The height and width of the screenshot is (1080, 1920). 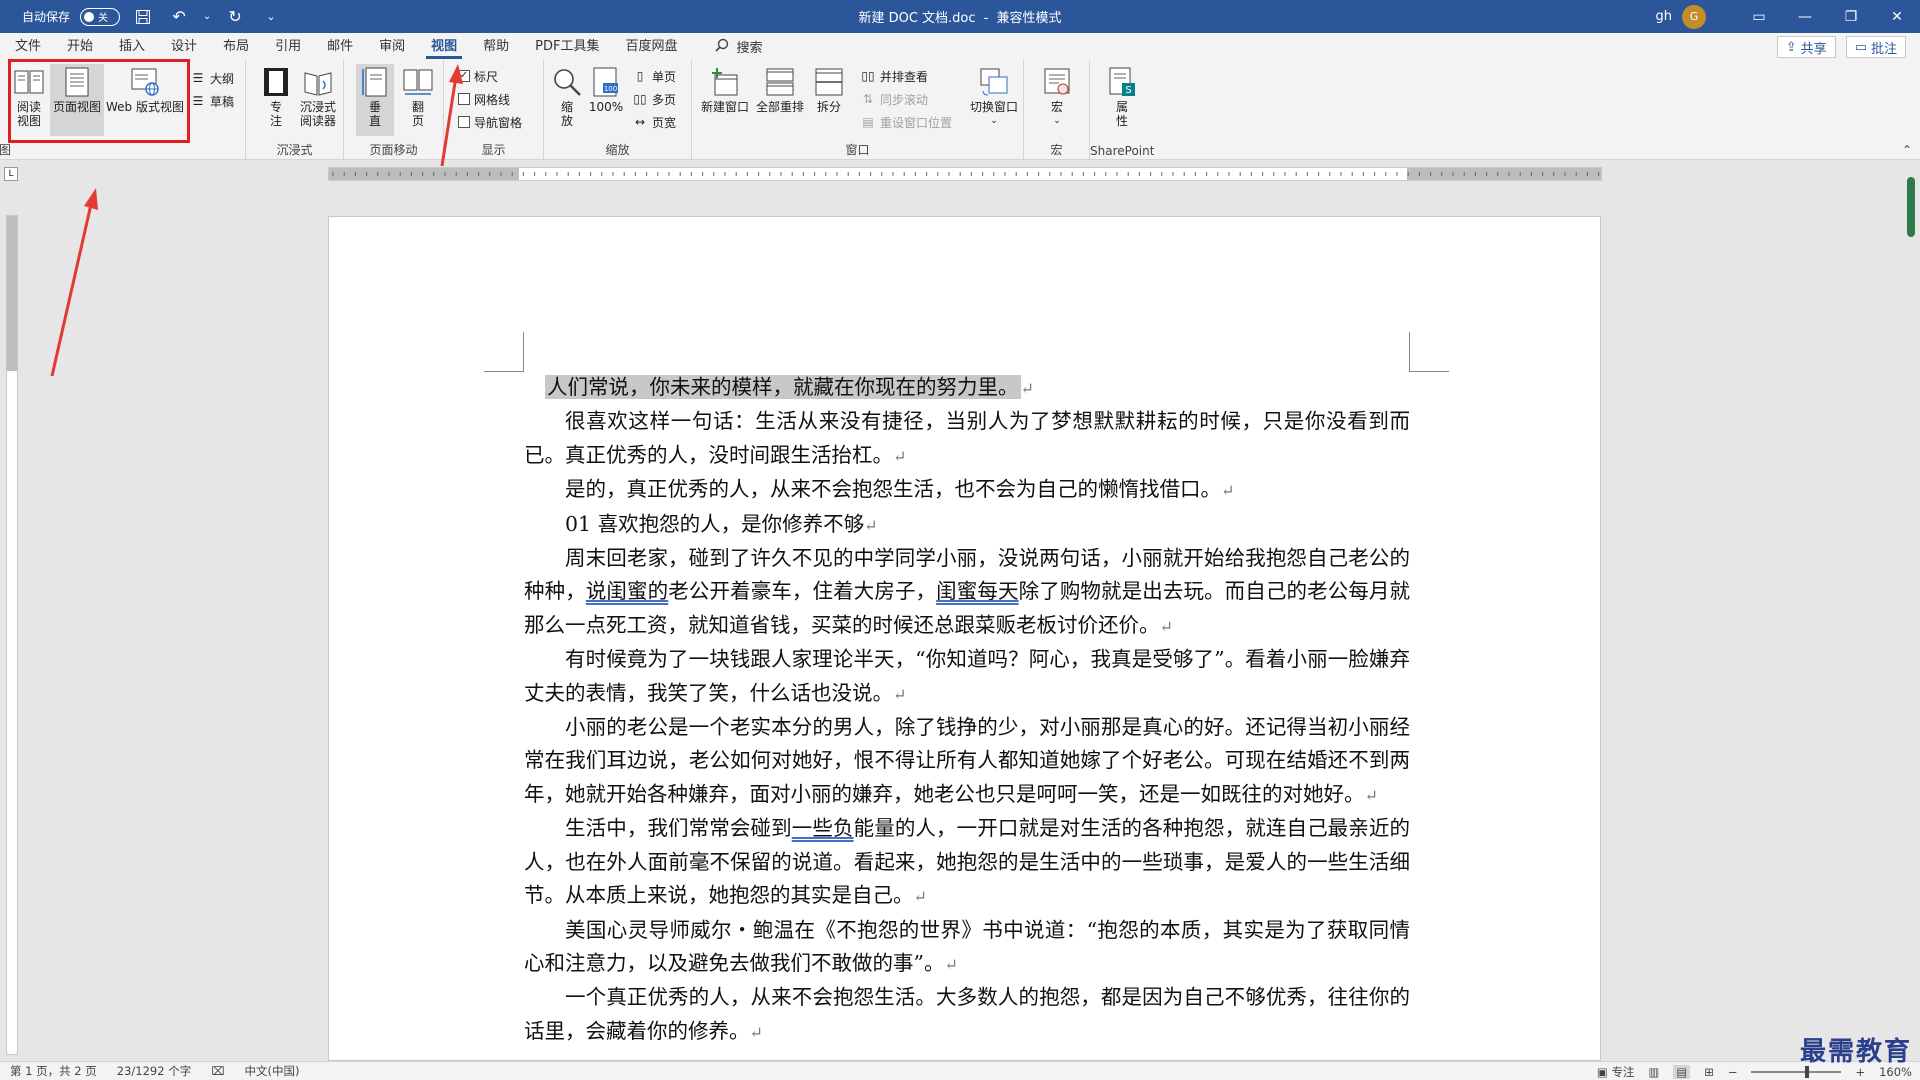 I want to click on arrange-all-label: 全部重排, so click(x=779, y=107).